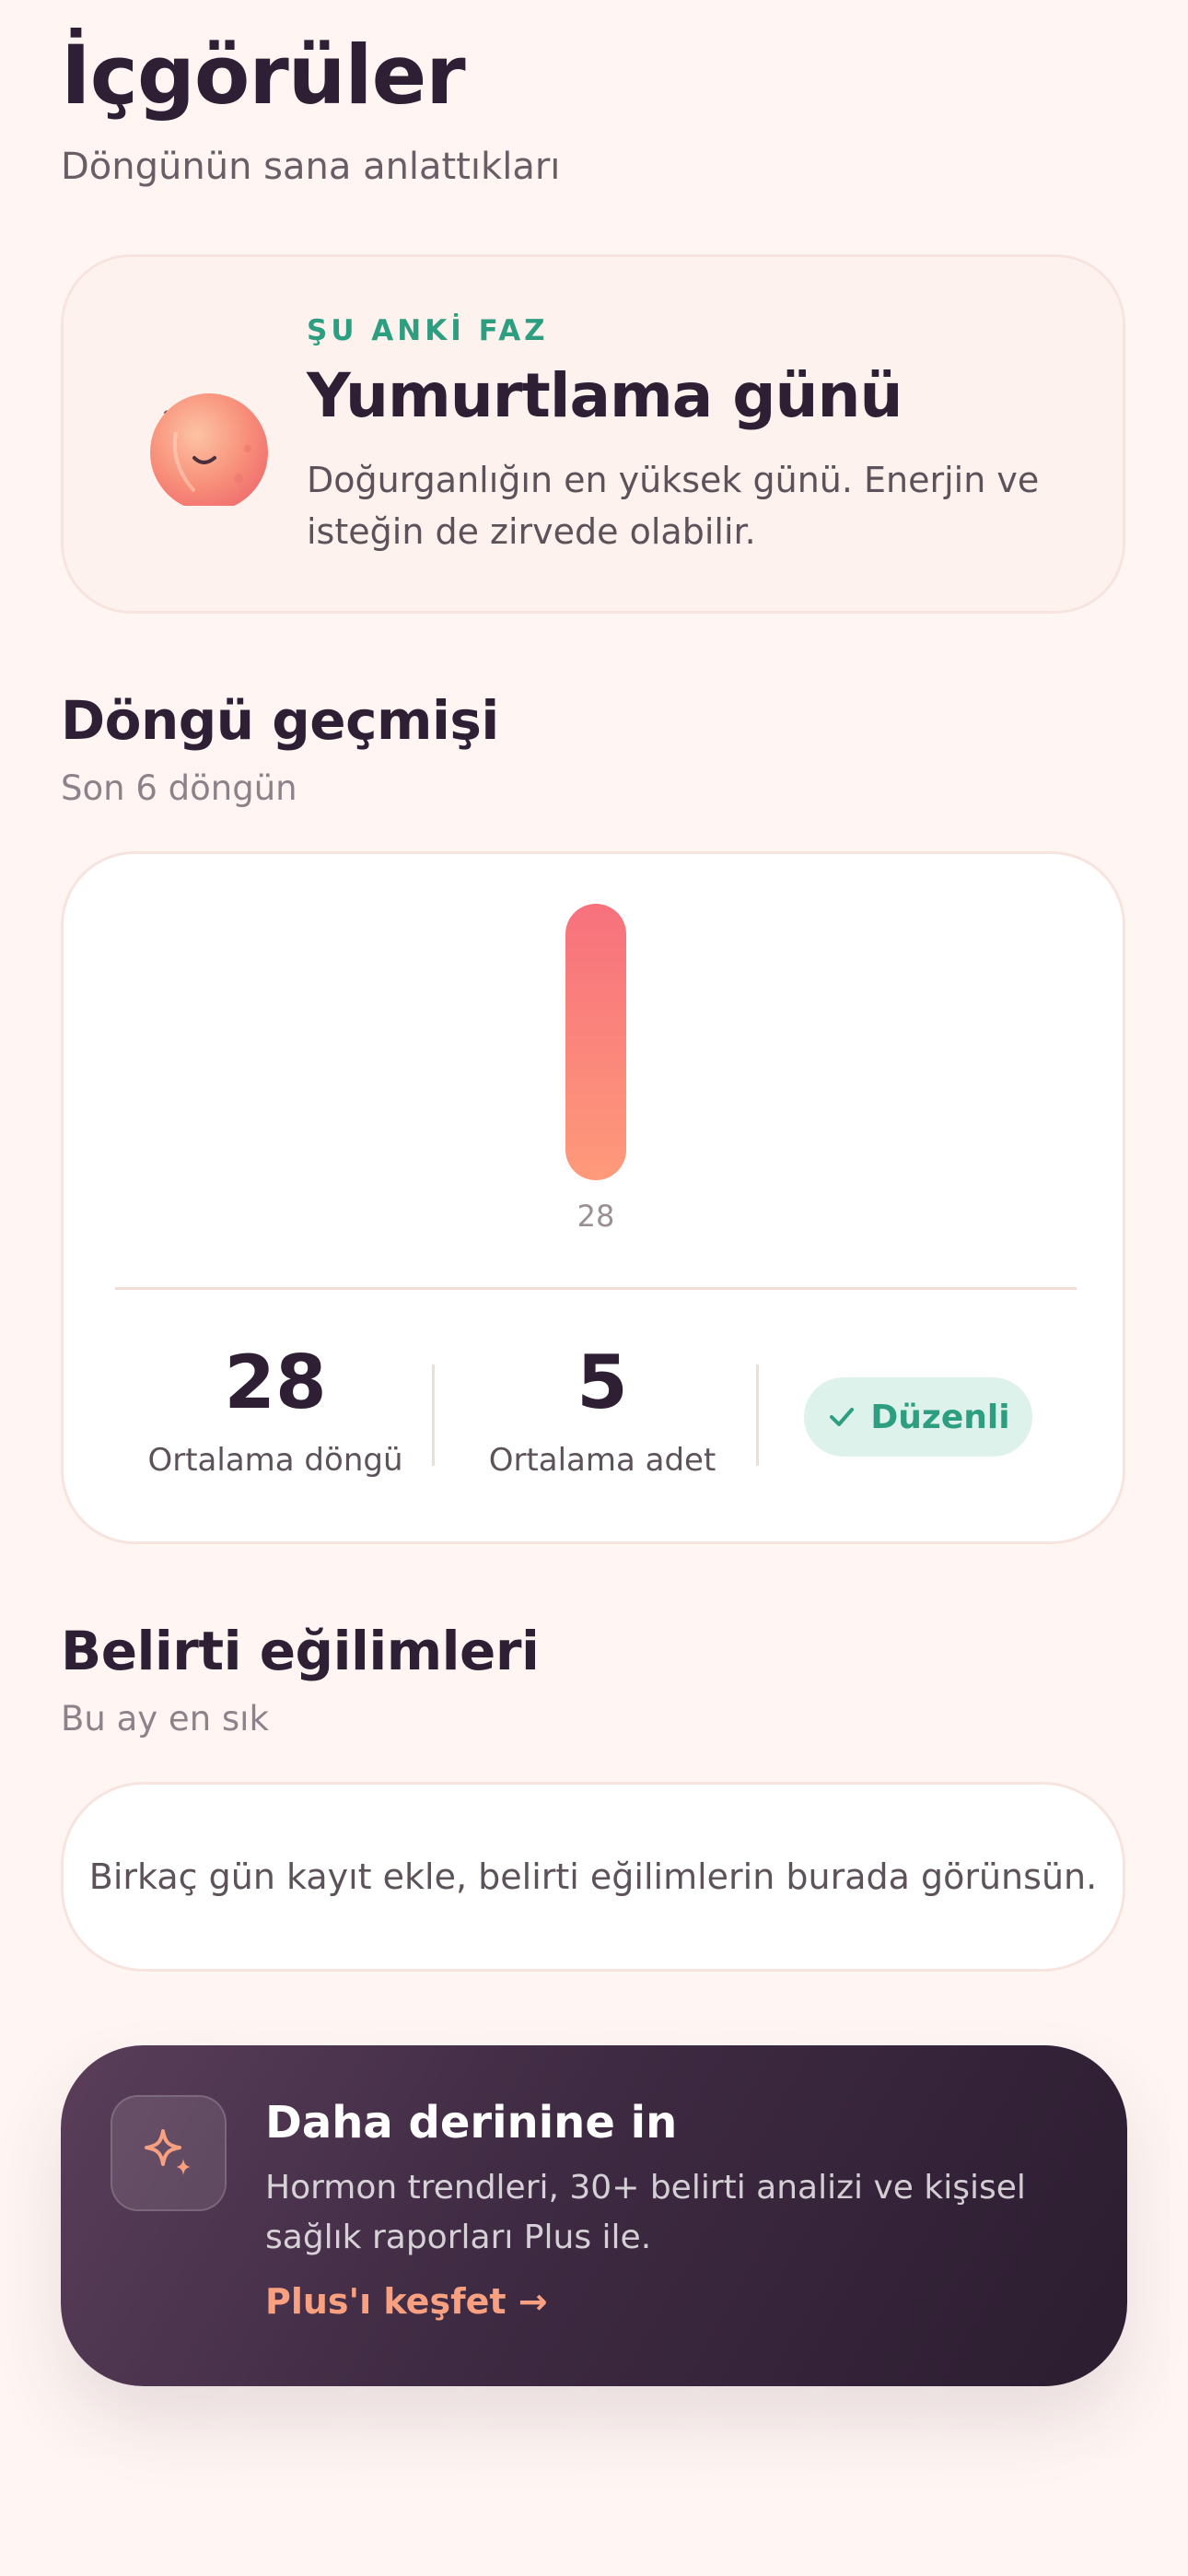 The image size is (1188, 2576). Describe the element at coordinates (602, 1460) in the screenshot. I see `avg-period-label: Ortalama adet` at that location.